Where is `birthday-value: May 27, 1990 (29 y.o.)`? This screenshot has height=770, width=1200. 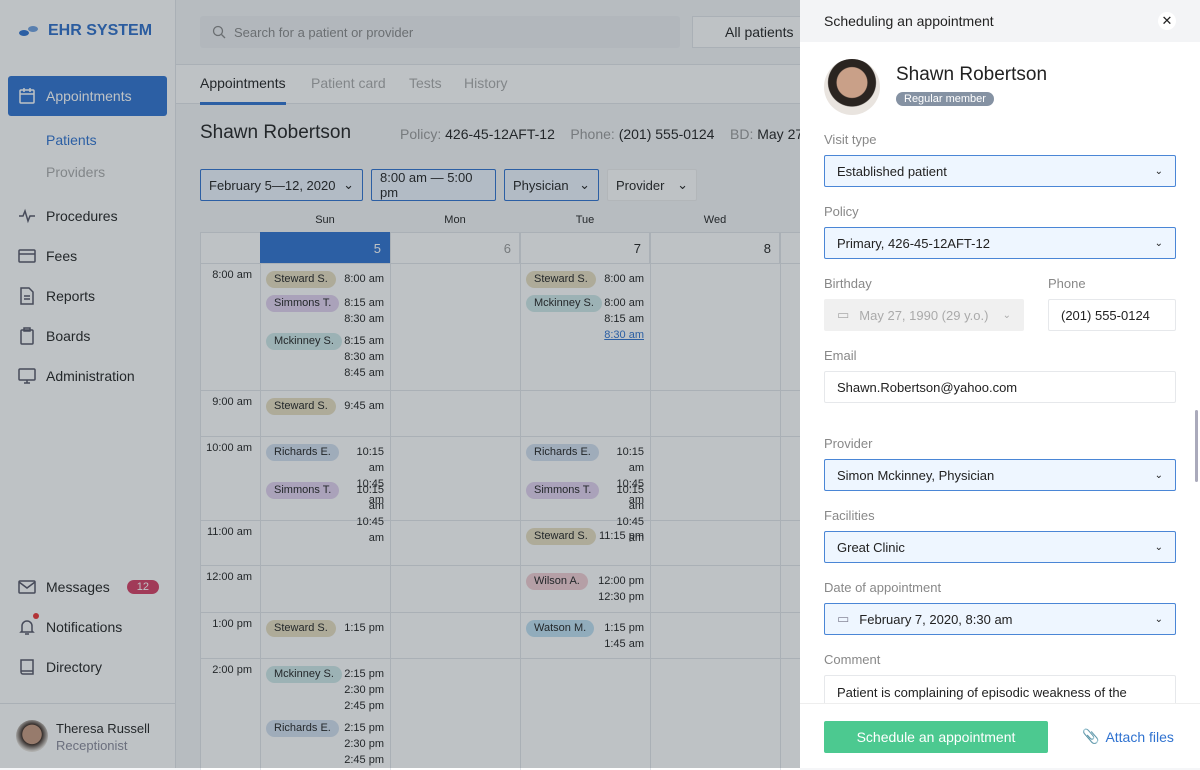 birthday-value: May 27, 1990 (29 y.o.) is located at coordinates (924, 315).